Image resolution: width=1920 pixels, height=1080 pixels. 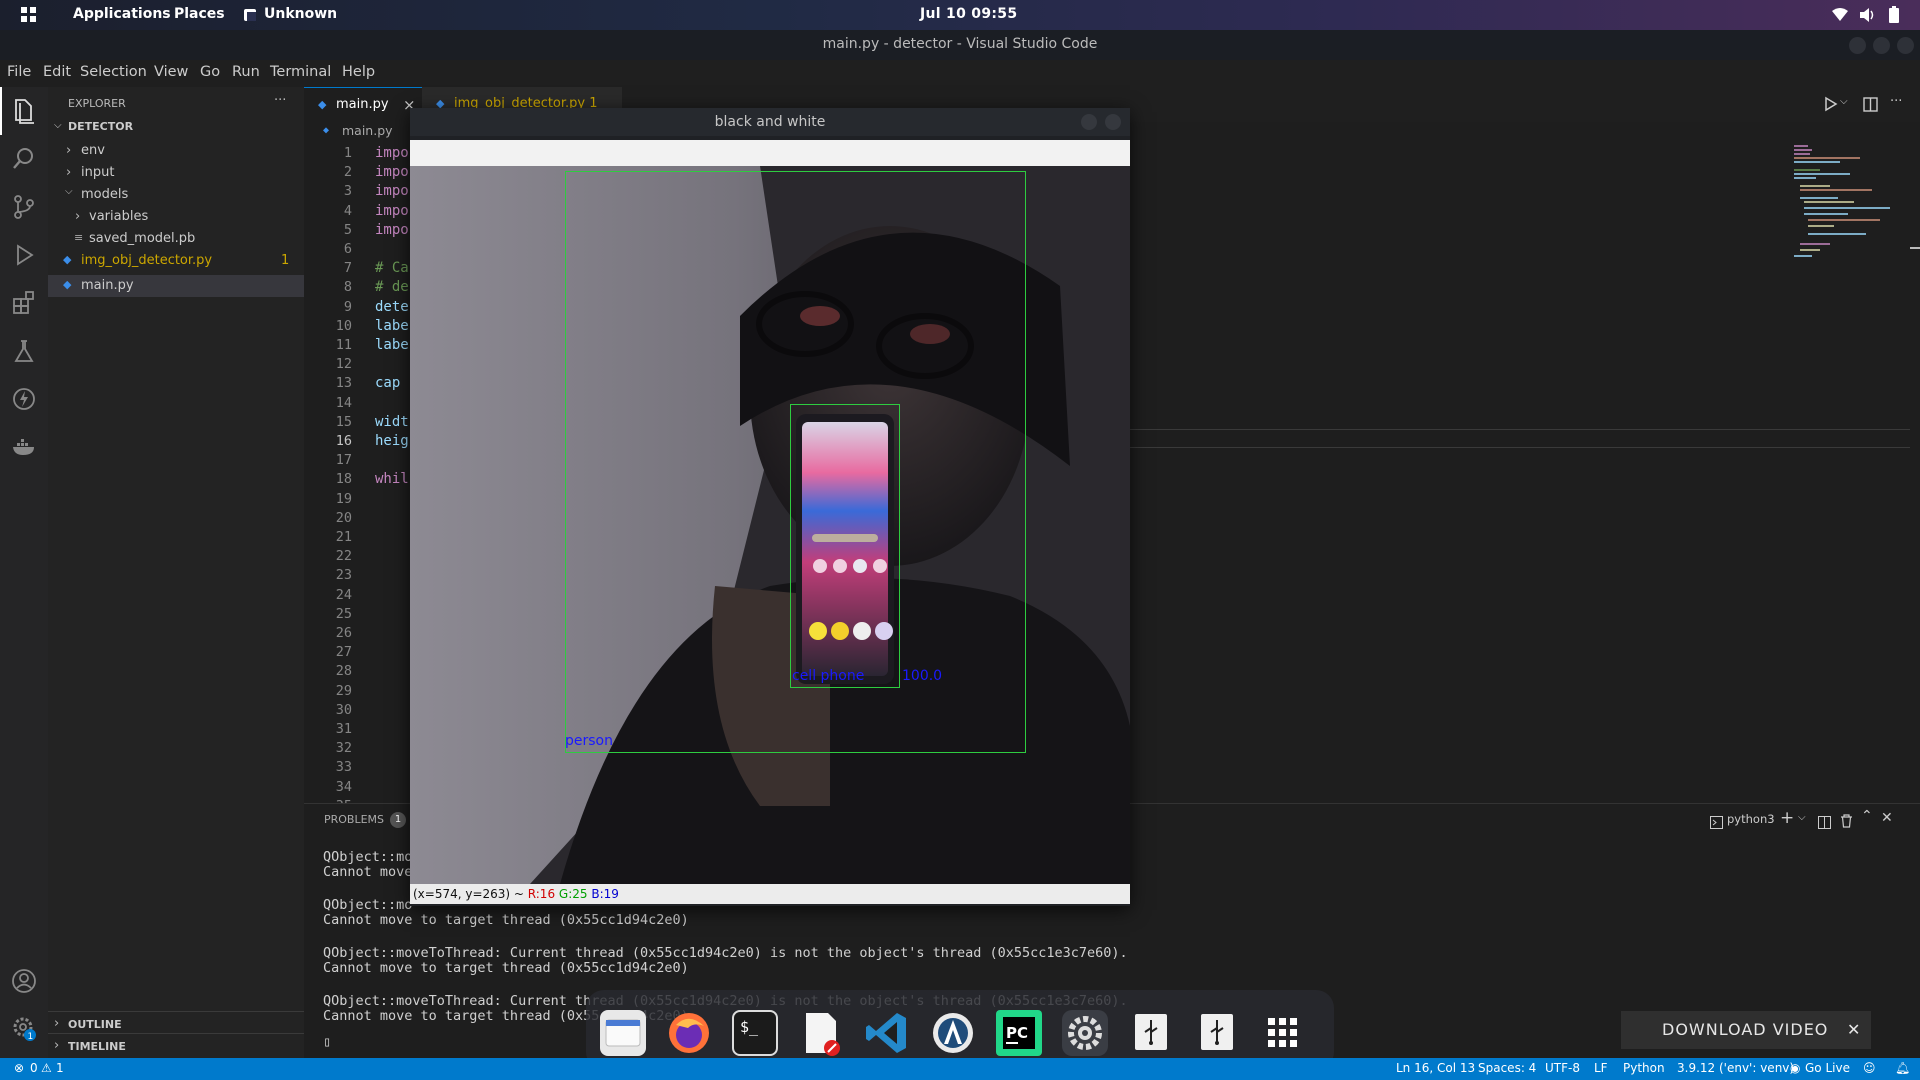 What do you see at coordinates (1113, 122) in the screenshot?
I see `cv-close-button` at bounding box center [1113, 122].